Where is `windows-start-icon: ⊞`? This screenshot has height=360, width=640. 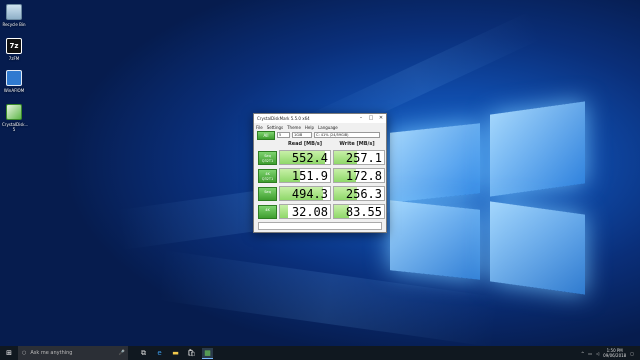 windows-start-icon: ⊞ is located at coordinates (9, 353).